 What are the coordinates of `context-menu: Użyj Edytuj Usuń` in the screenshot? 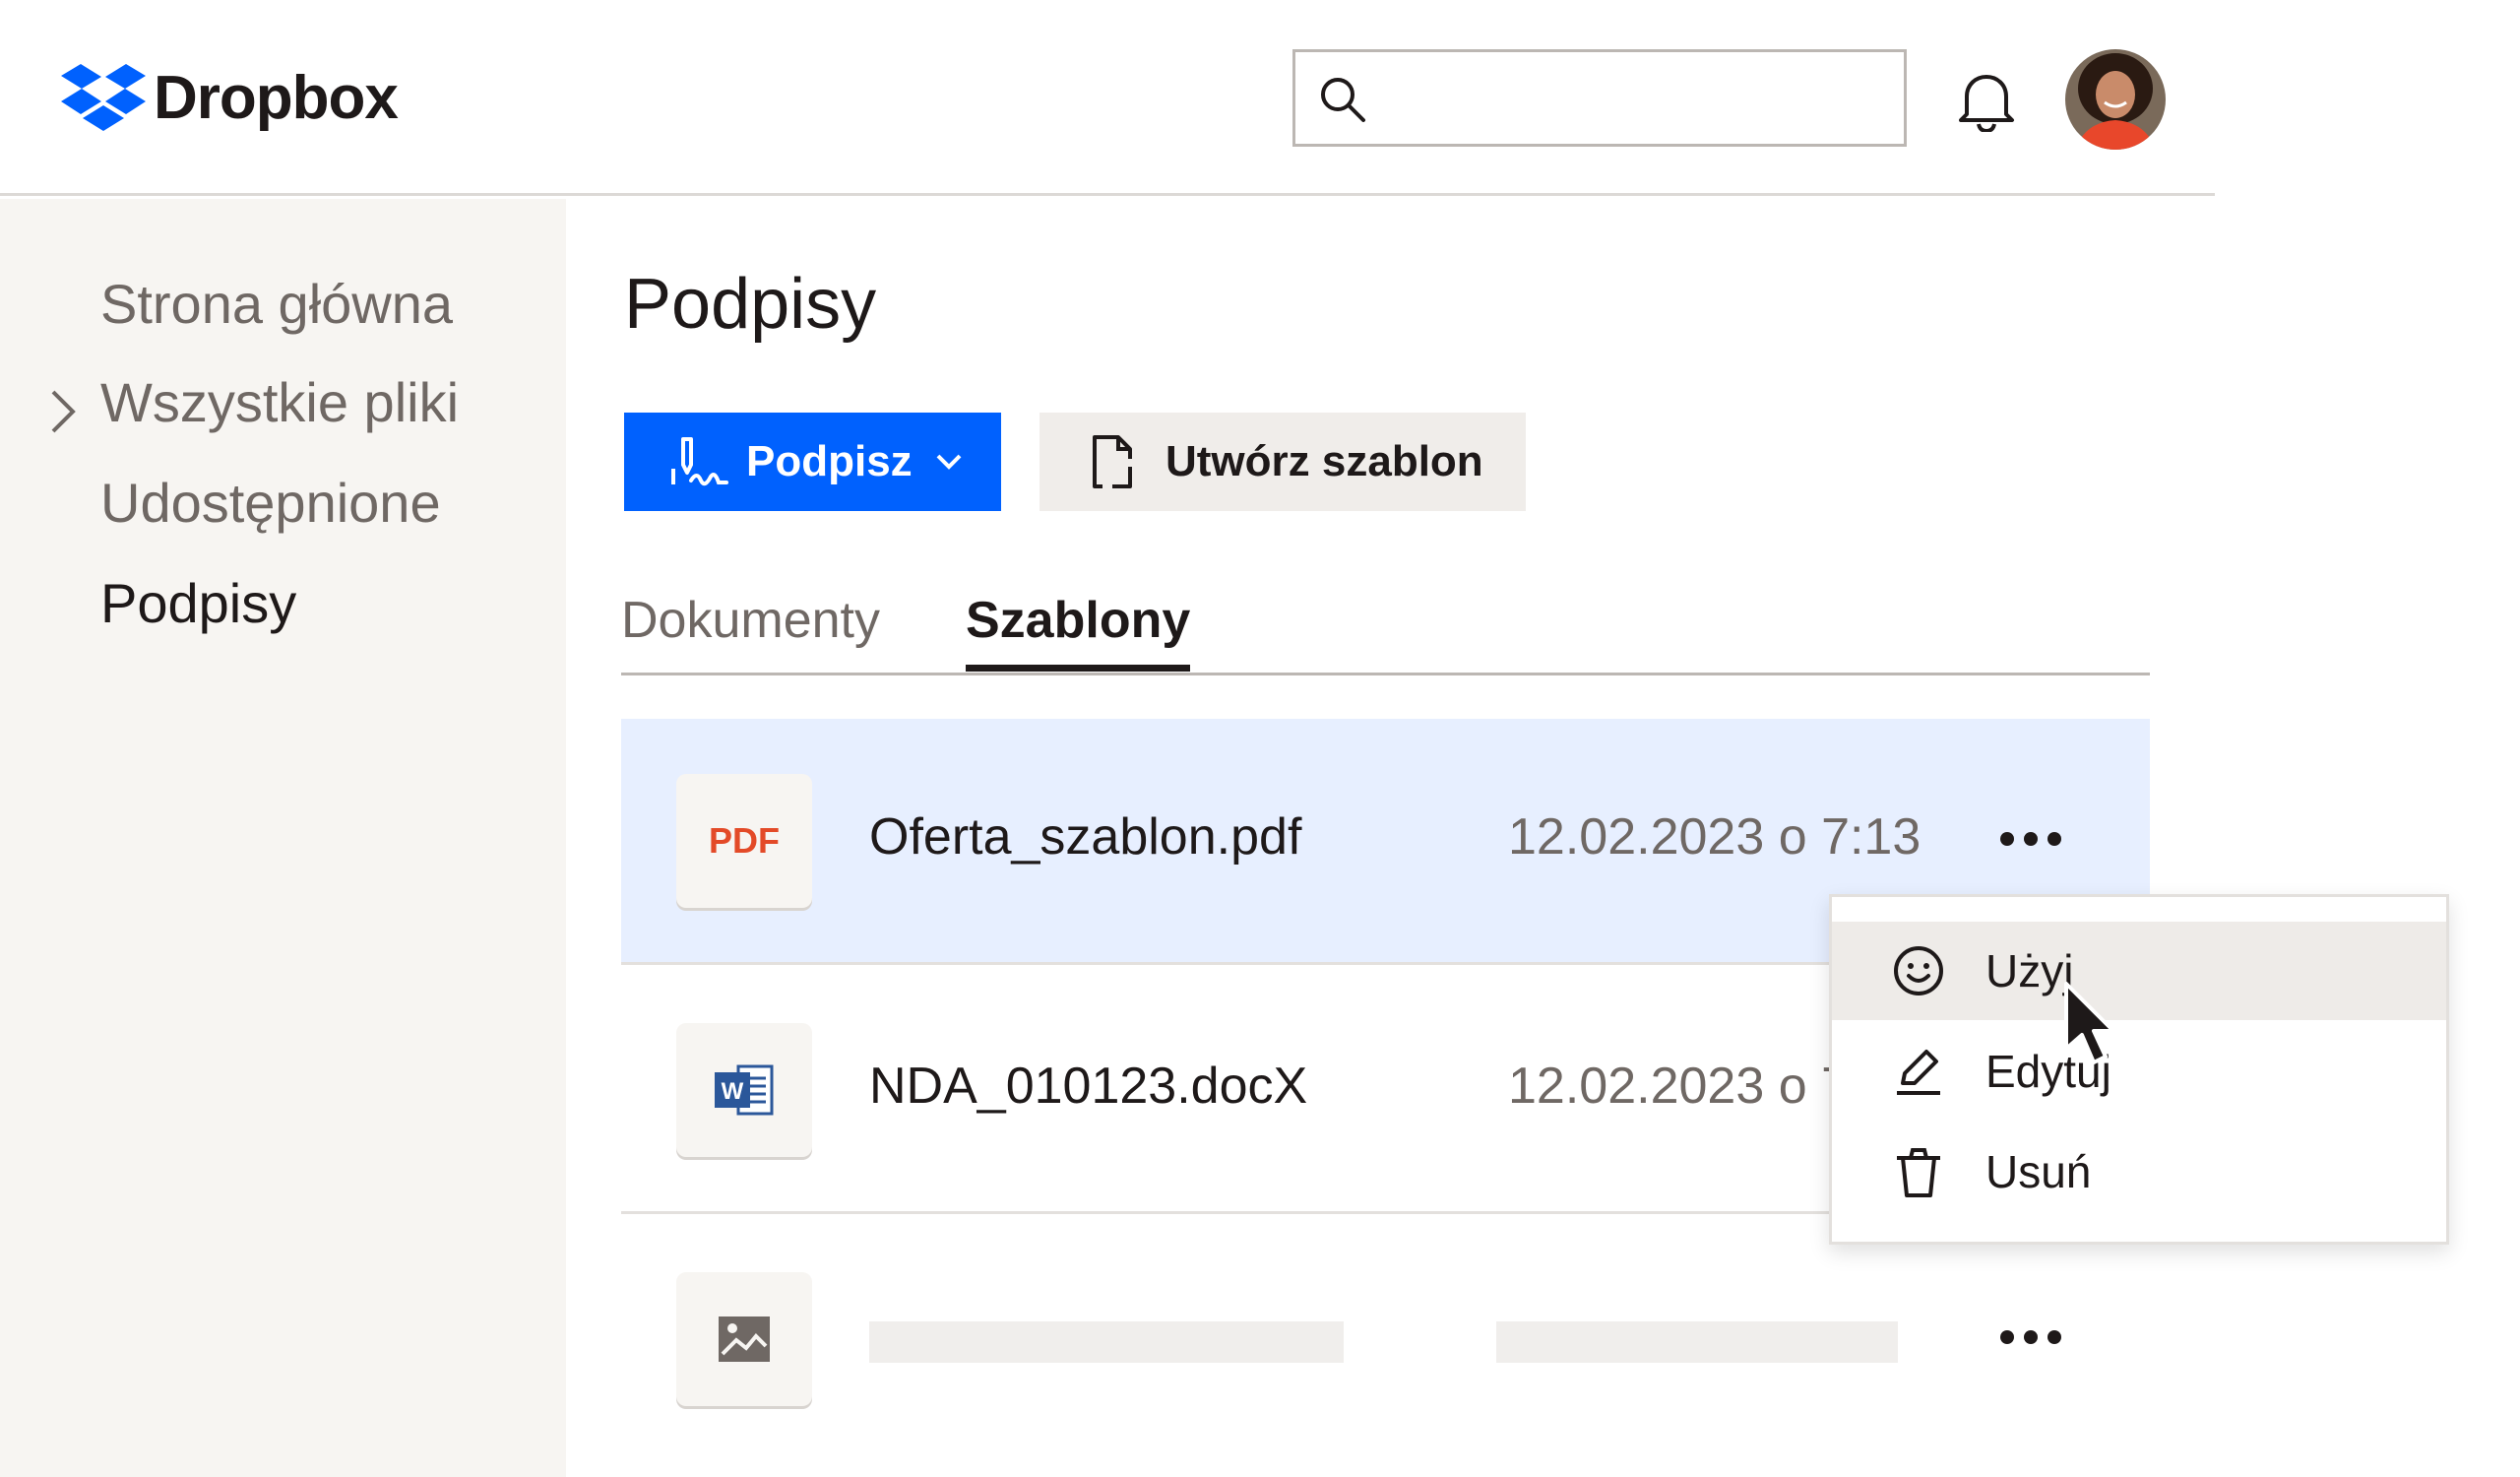 It's located at (2139, 1069).